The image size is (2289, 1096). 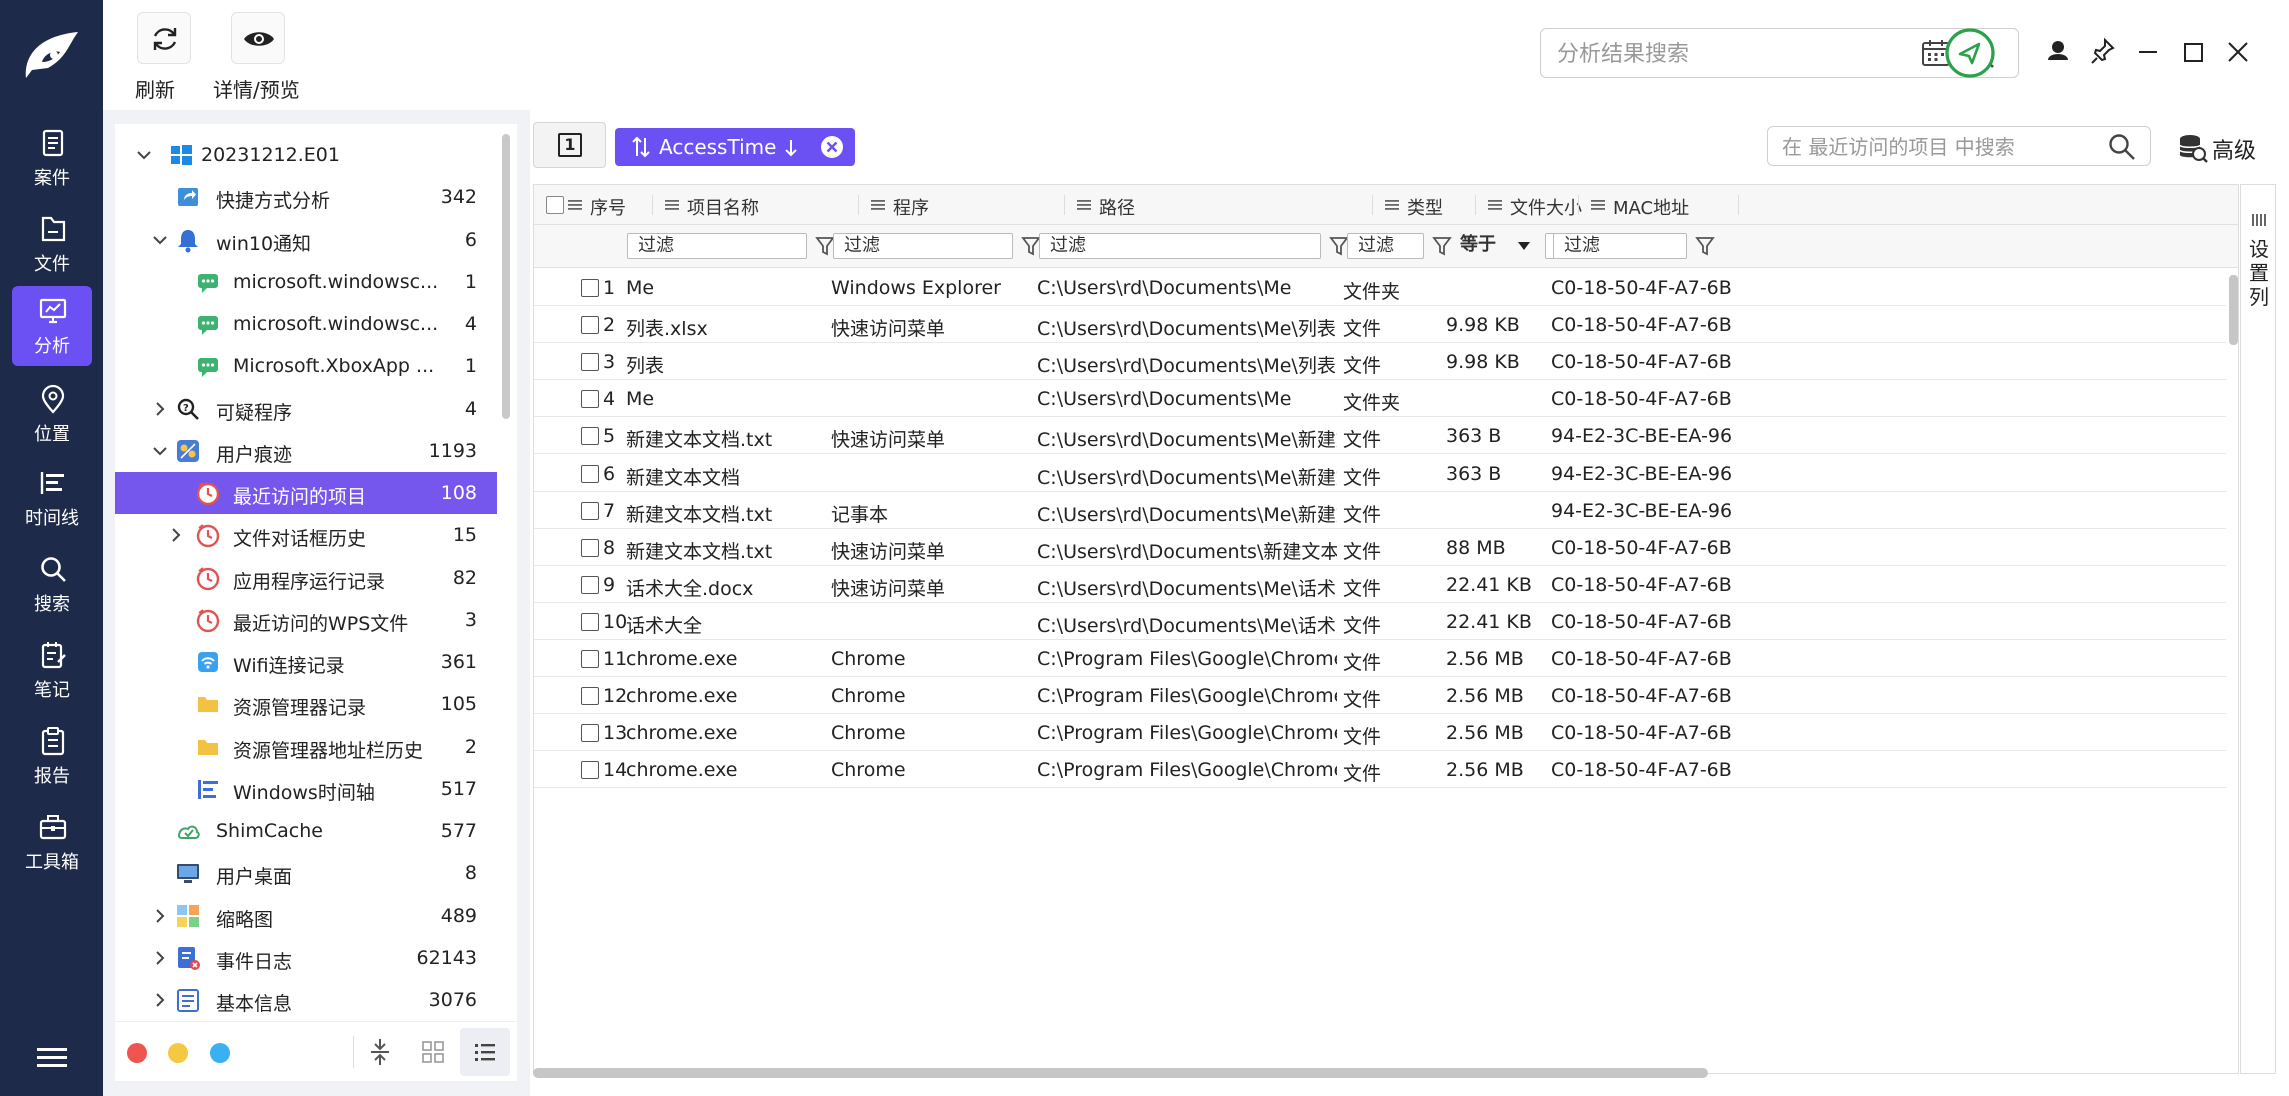 I want to click on tree-item: 应用程序运行记录 82, so click(x=306, y=578).